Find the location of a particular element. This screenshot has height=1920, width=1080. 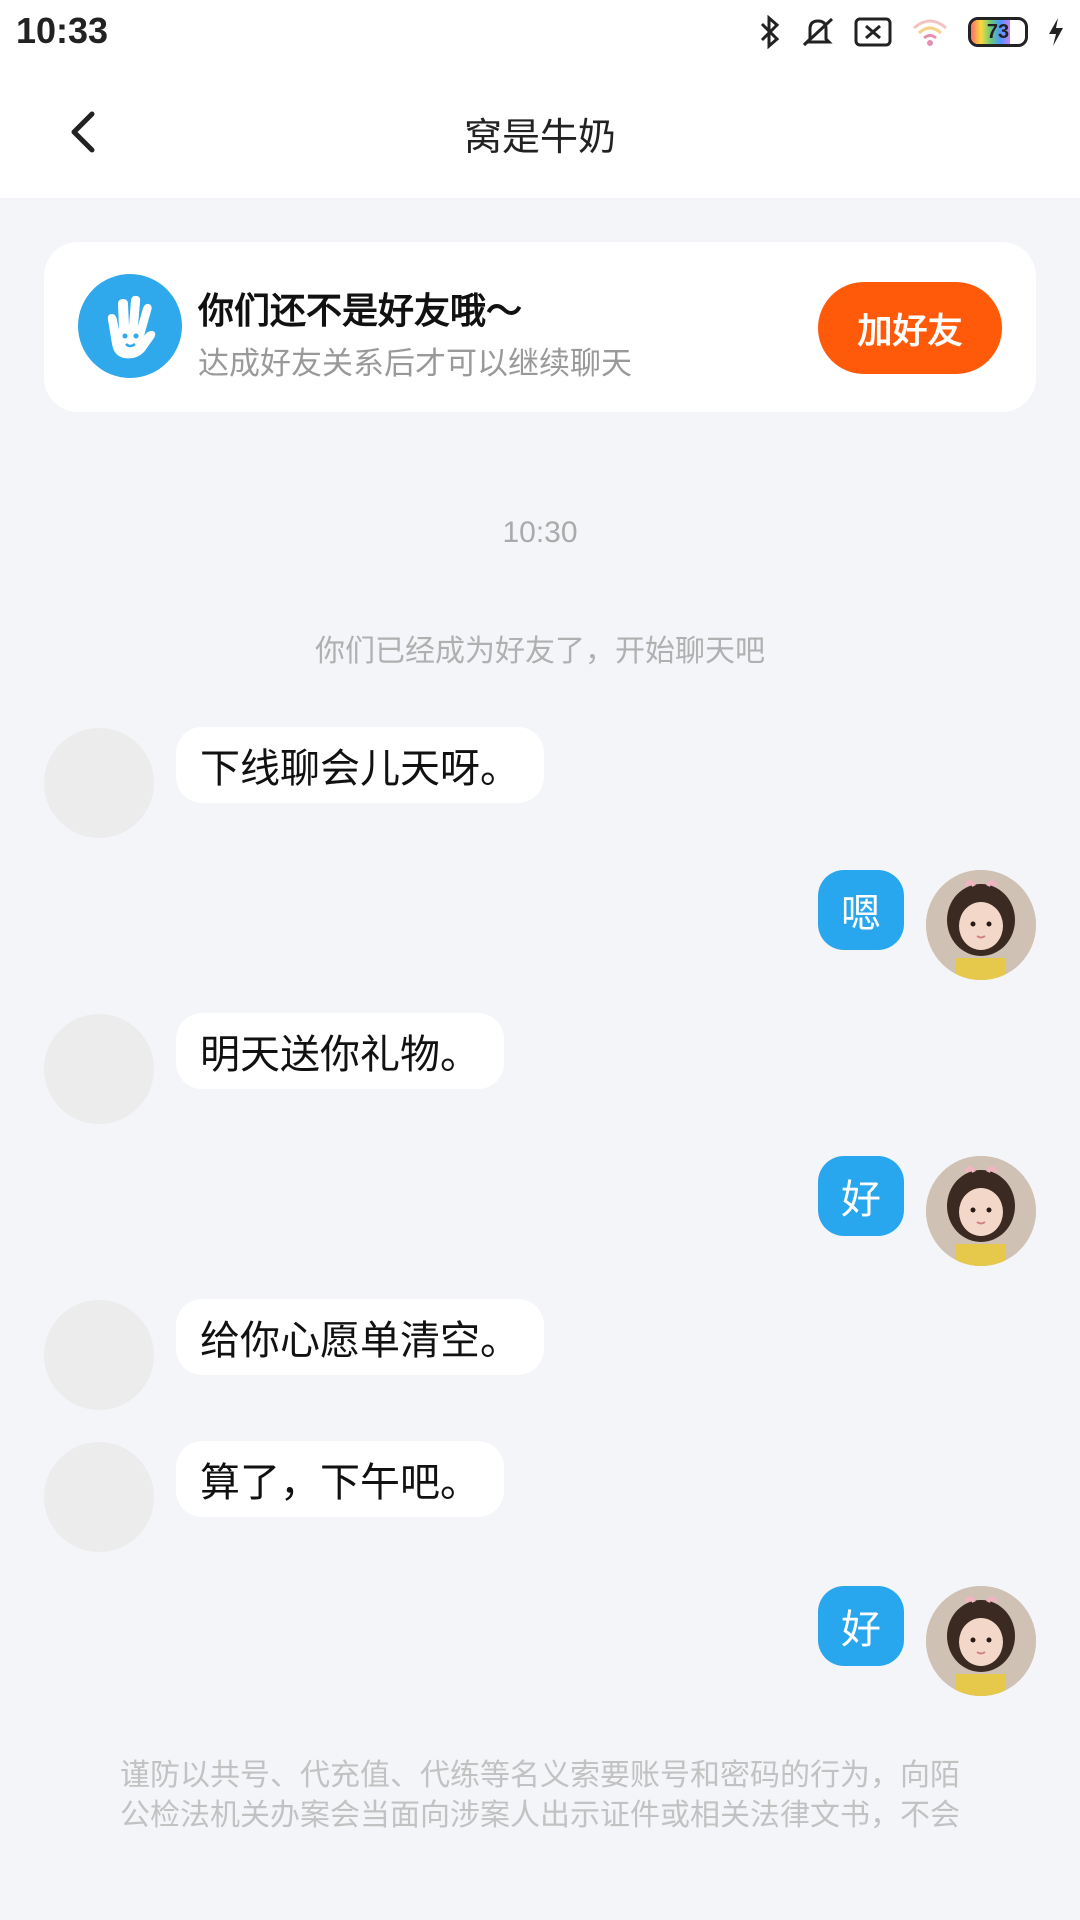

mute-bell-icon is located at coordinates (818, 32).